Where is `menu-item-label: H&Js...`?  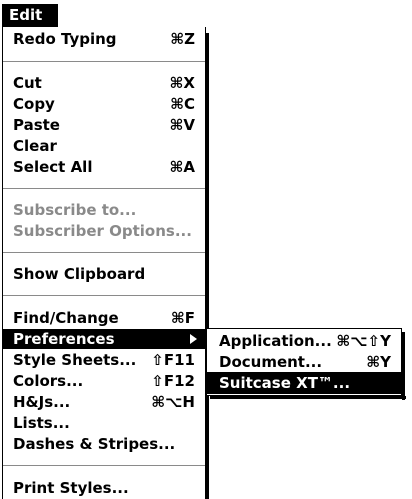 menu-item-label: H&Js... is located at coordinates (42, 402).